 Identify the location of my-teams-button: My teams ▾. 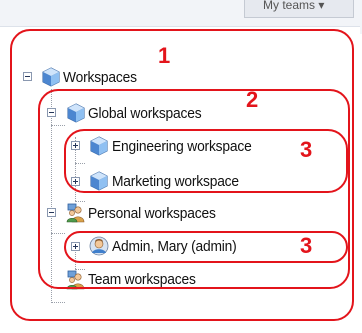
(299, 9).